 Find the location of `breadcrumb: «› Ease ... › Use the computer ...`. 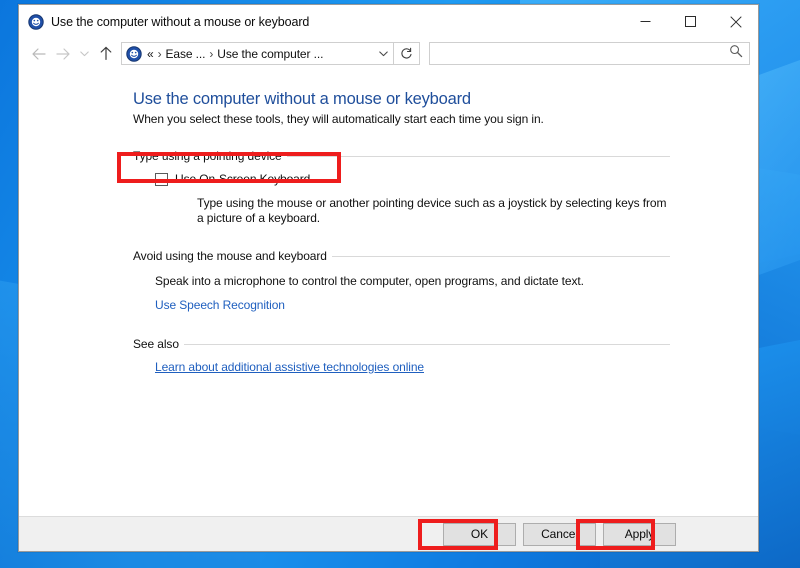

breadcrumb: «› Ease ... › Use the computer ... is located at coordinates (257, 53).